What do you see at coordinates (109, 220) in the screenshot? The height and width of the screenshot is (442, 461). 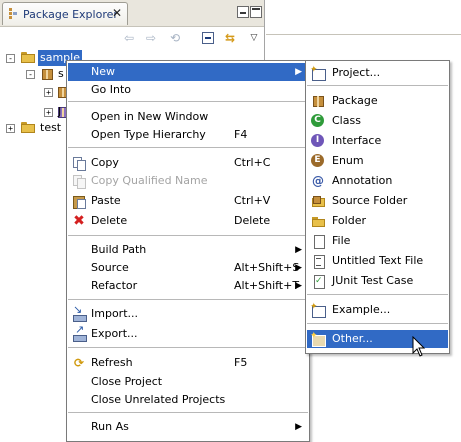 I see `menu-item-label: Delete` at bounding box center [109, 220].